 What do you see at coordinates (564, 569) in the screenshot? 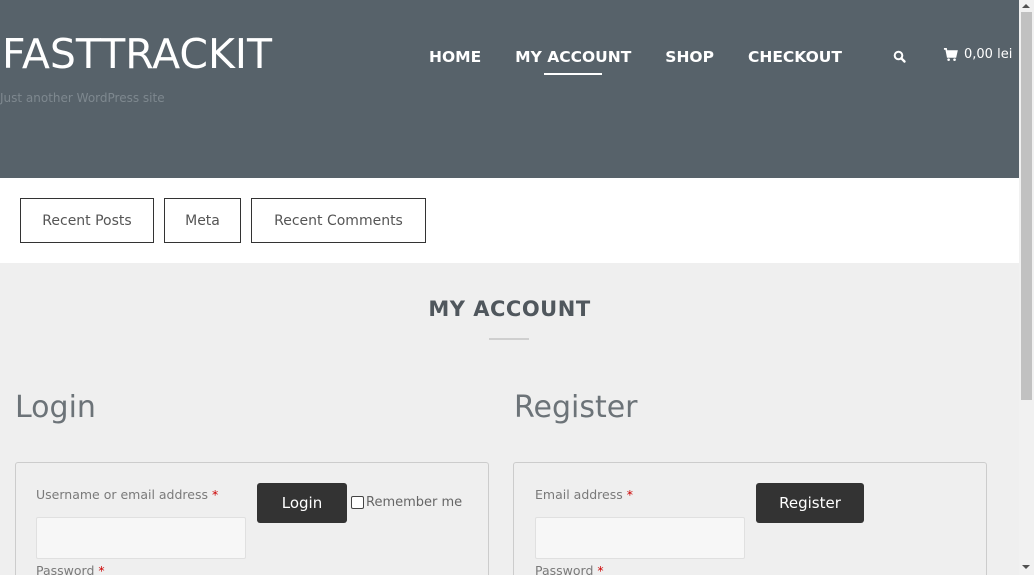
I see `register-password-label-text: Password` at bounding box center [564, 569].